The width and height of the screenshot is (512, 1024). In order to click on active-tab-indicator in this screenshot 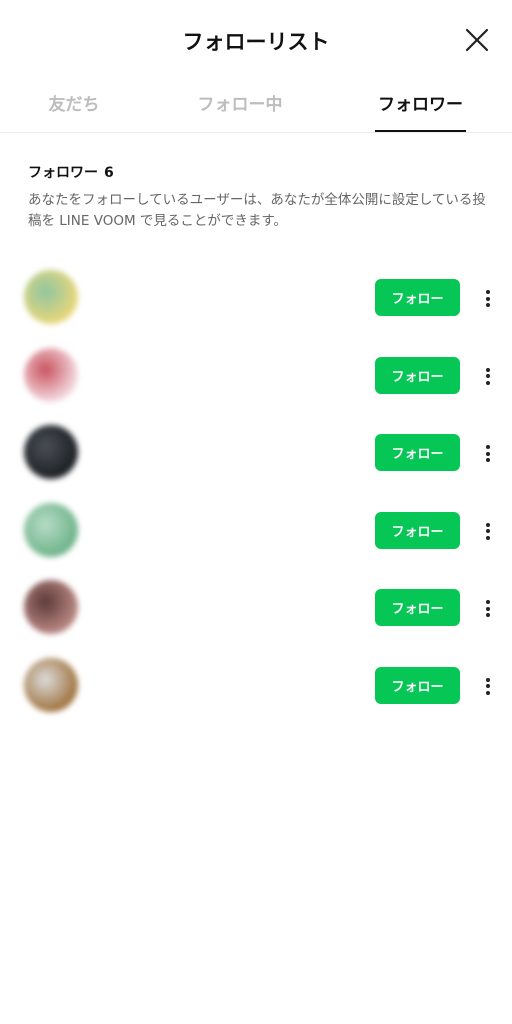, I will do `click(420, 131)`.